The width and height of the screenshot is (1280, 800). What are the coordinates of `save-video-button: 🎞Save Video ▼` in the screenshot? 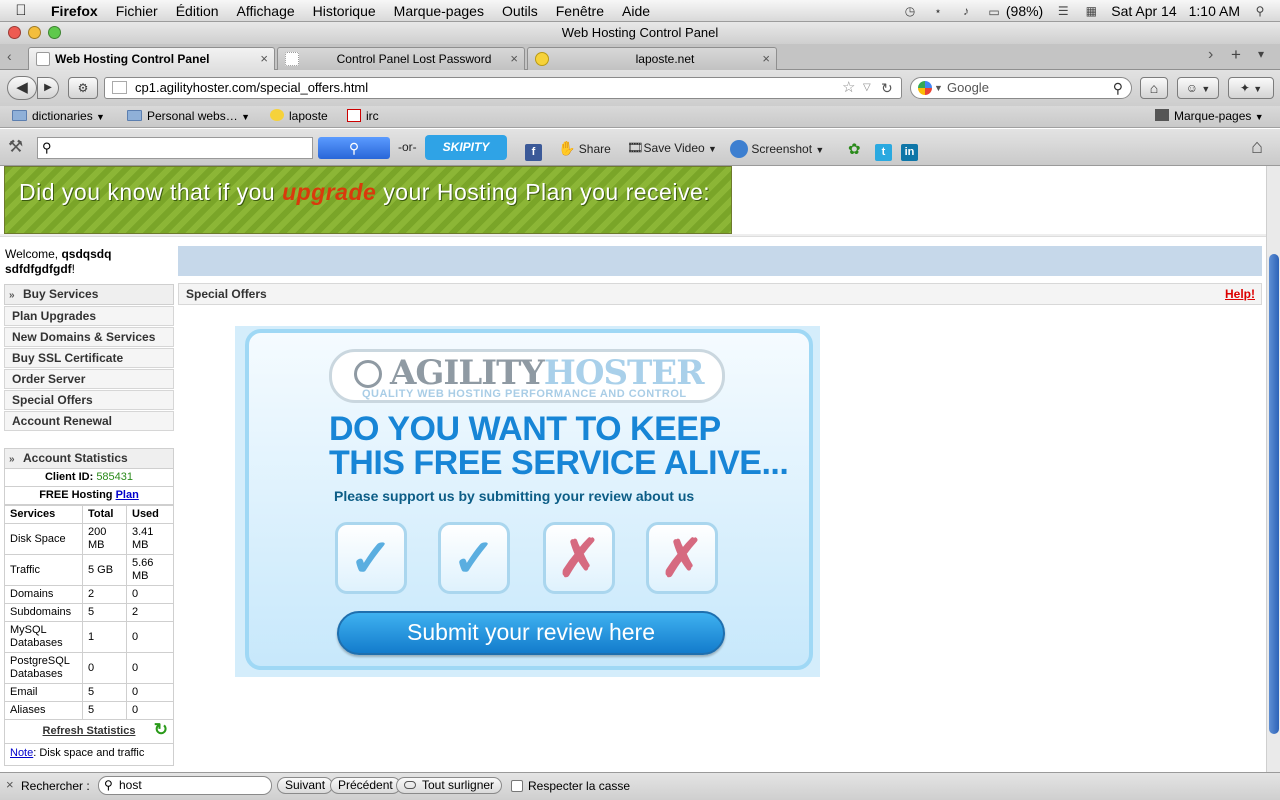 It's located at (672, 148).